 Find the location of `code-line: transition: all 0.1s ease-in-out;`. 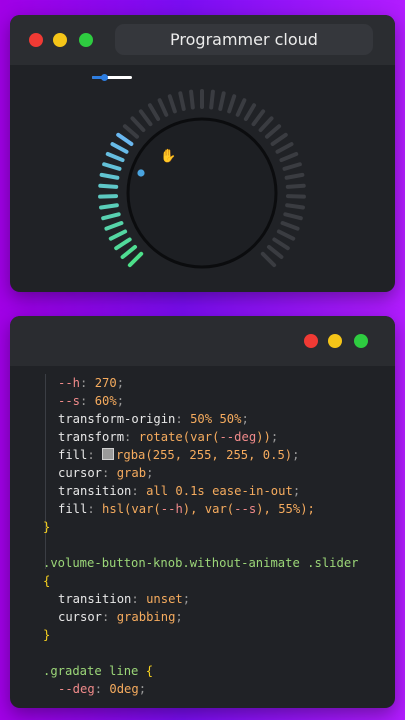

code-line: transition: all 0.1s ease-in-out; is located at coordinates (179, 491).